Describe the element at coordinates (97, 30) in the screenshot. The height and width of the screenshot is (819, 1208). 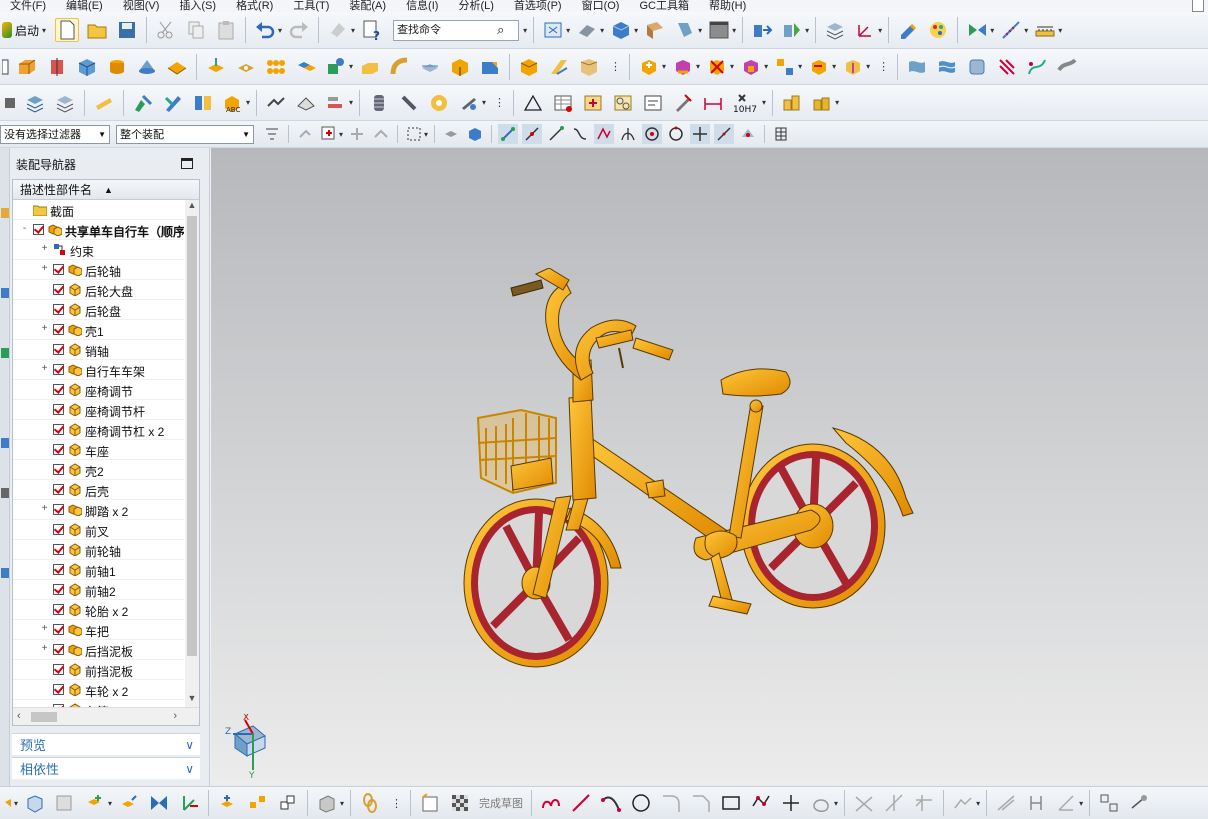
I see `open-folder-icon` at that location.